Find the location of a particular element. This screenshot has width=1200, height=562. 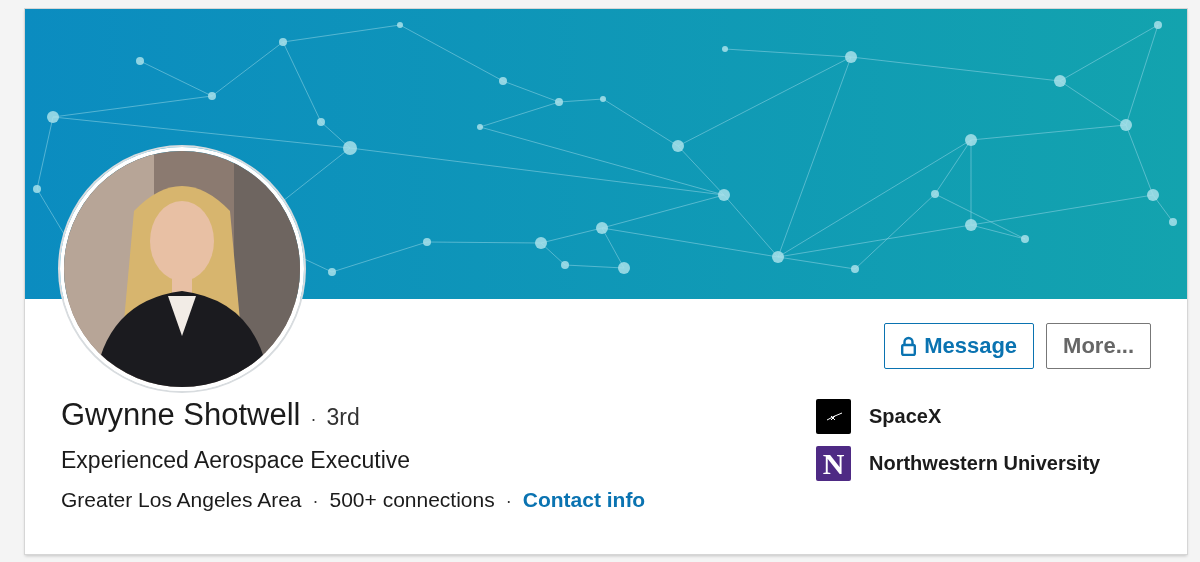

company-logo is located at coordinates (833, 416).